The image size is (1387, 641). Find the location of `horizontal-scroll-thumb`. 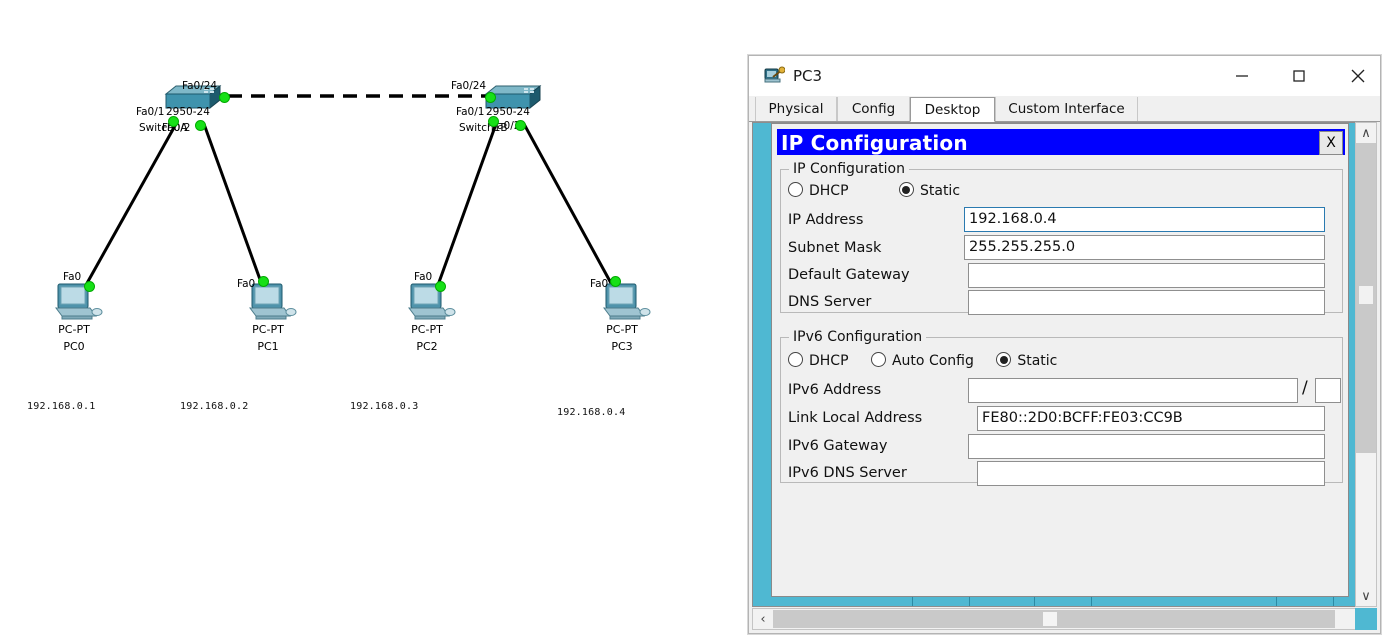

horizontal-scroll-thumb is located at coordinates (1050, 619).